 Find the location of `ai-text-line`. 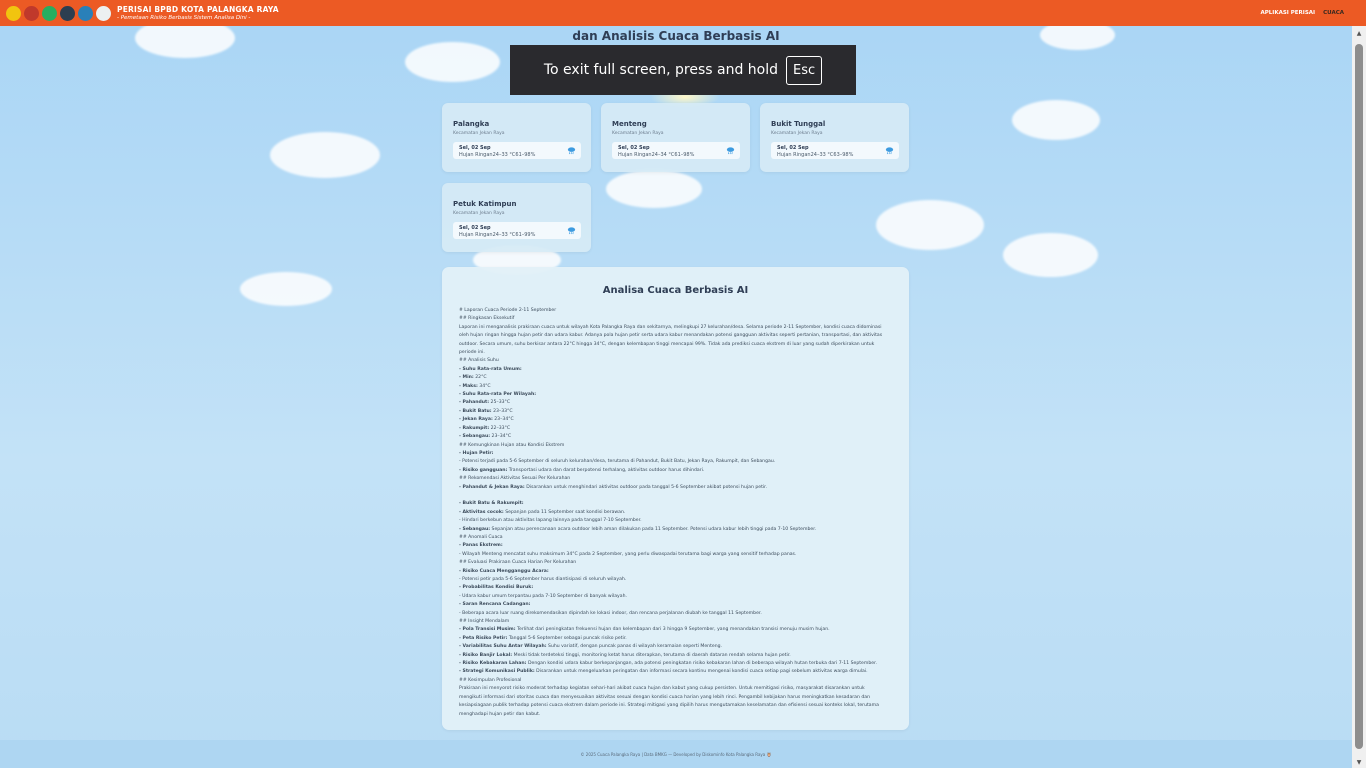

ai-text-line is located at coordinates (675, 496).